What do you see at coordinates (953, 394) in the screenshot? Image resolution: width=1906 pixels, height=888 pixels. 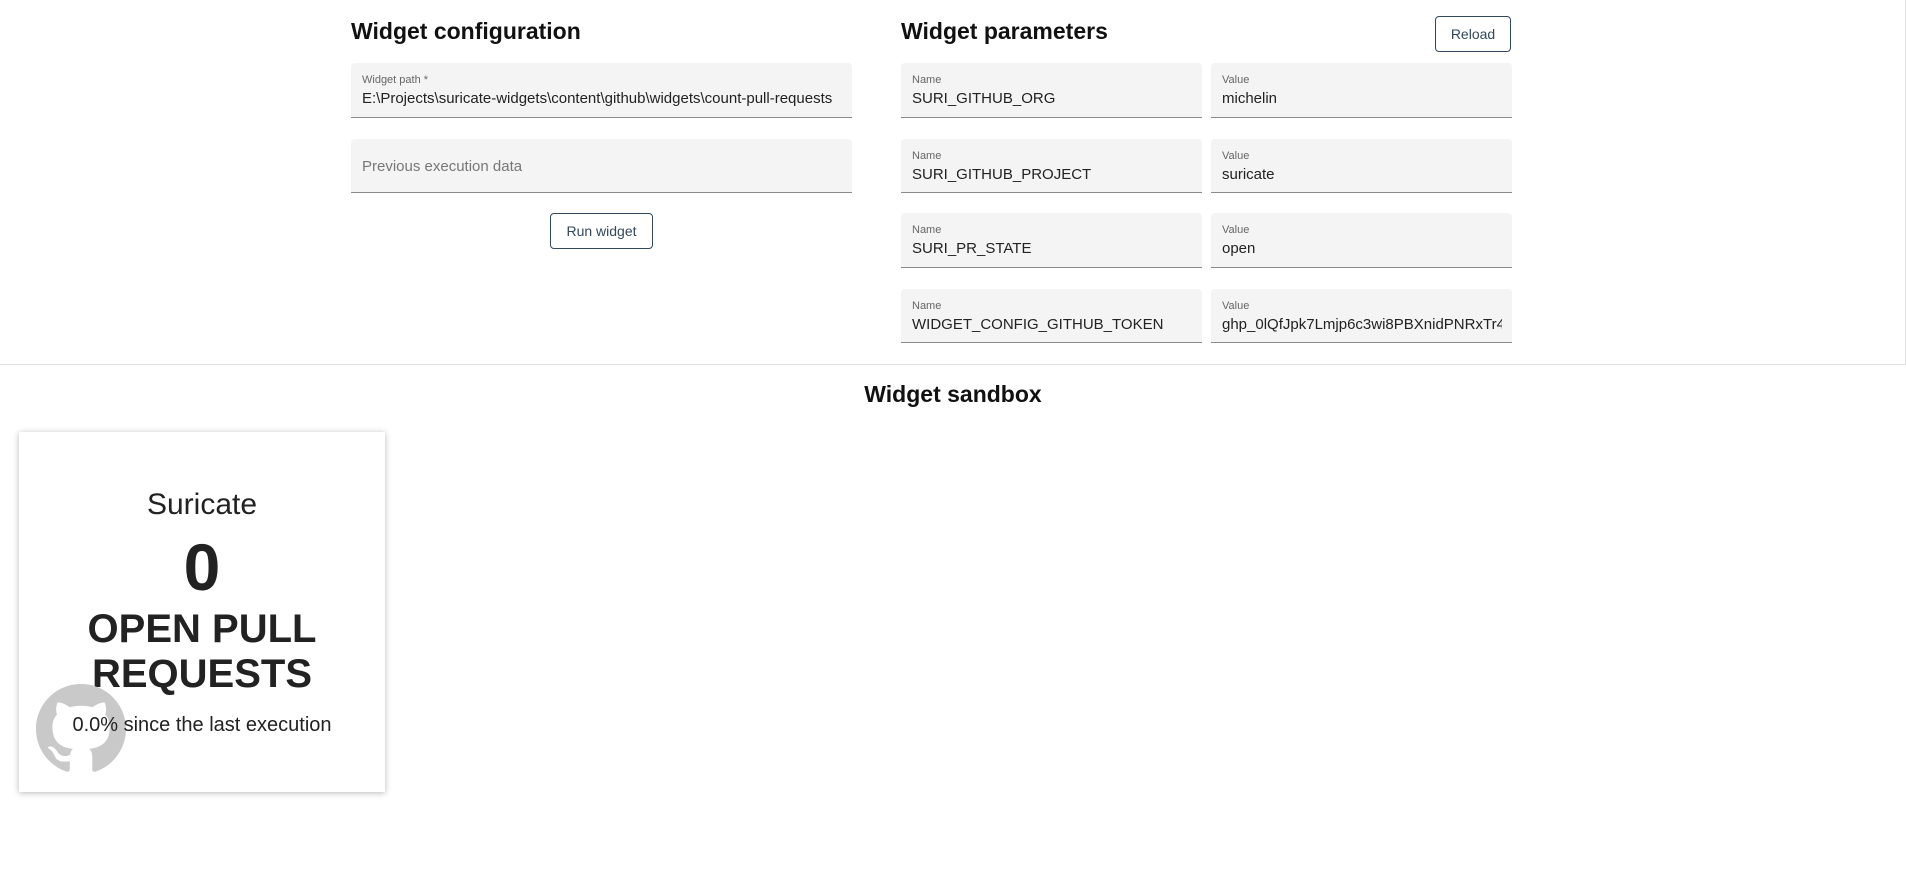 I see `widget-sandbox-title: Widget sandbox` at bounding box center [953, 394].